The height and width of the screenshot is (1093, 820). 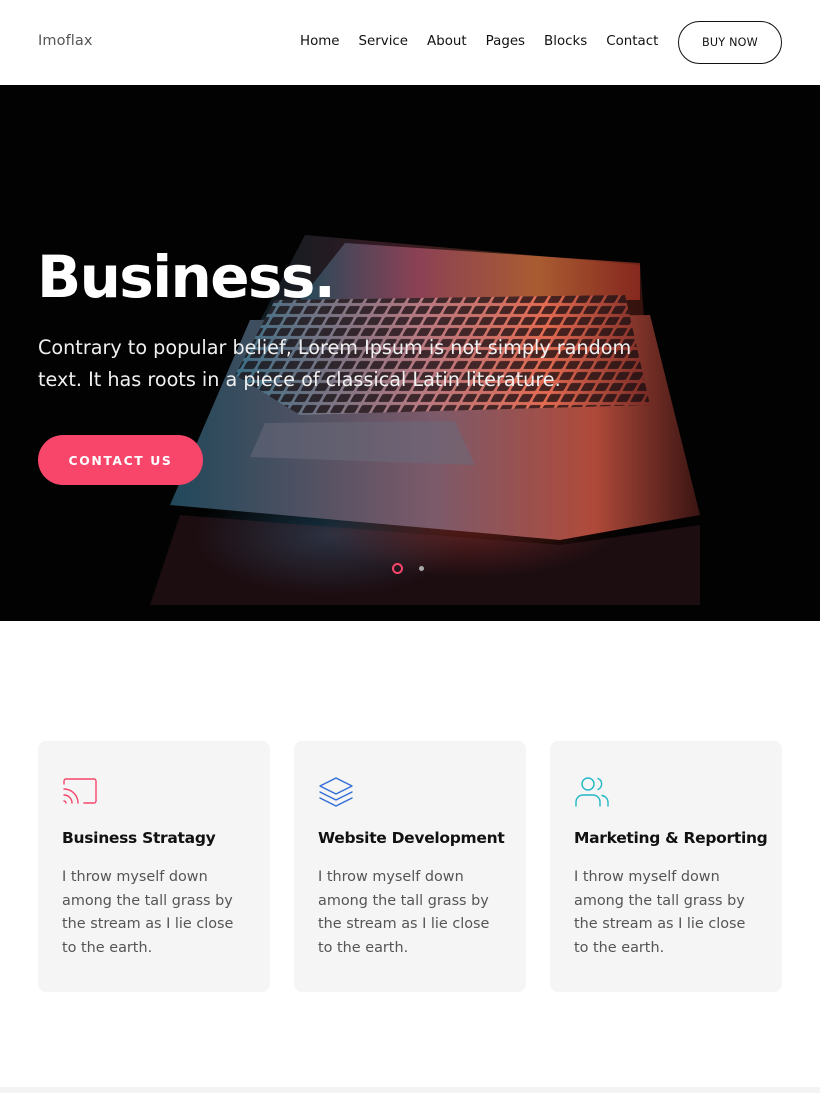 I want to click on next-section-edge, so click(x=410, y=1090).